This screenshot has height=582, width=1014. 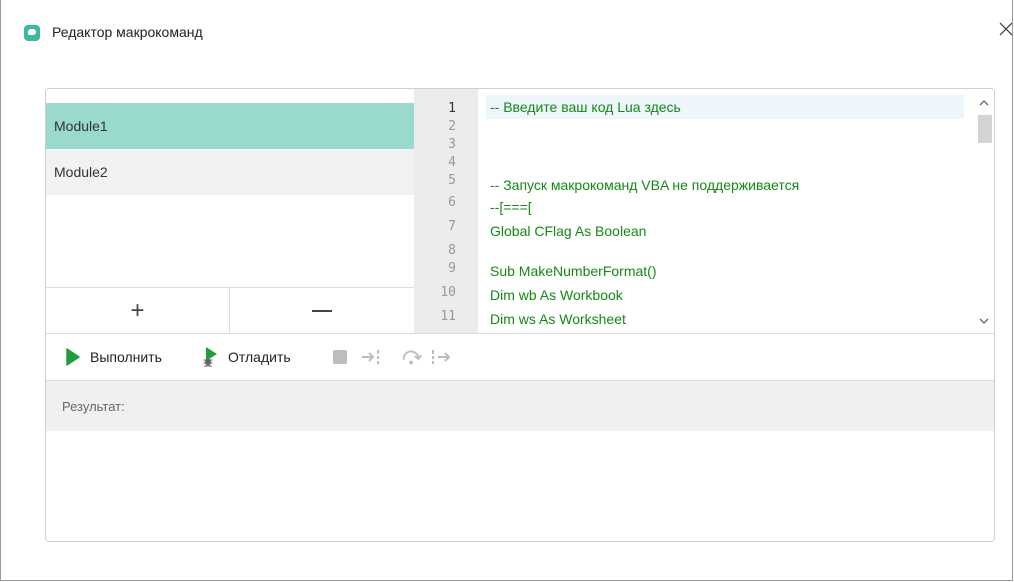 I want to click on stop-button, so click(x=340, y=357).